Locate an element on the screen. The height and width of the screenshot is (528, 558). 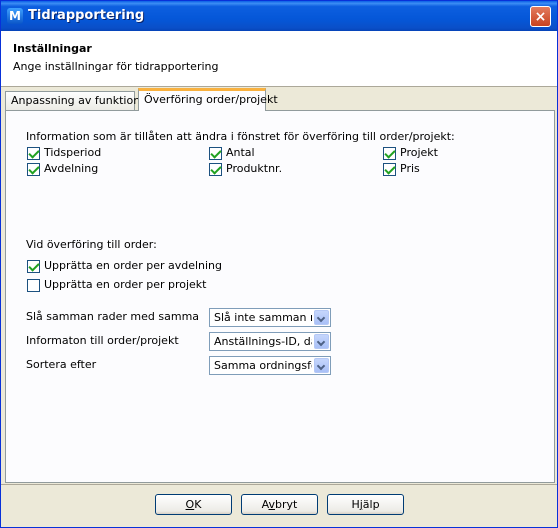
checkbox-label-antal: Antal is located at coordinates (240, 152).